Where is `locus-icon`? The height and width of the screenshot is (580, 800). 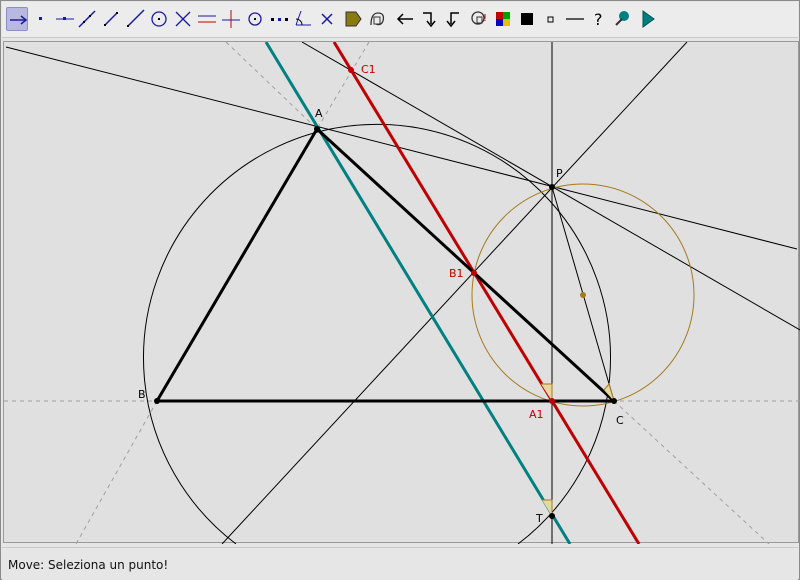 locus-icon is located at coordinates (377, 19).